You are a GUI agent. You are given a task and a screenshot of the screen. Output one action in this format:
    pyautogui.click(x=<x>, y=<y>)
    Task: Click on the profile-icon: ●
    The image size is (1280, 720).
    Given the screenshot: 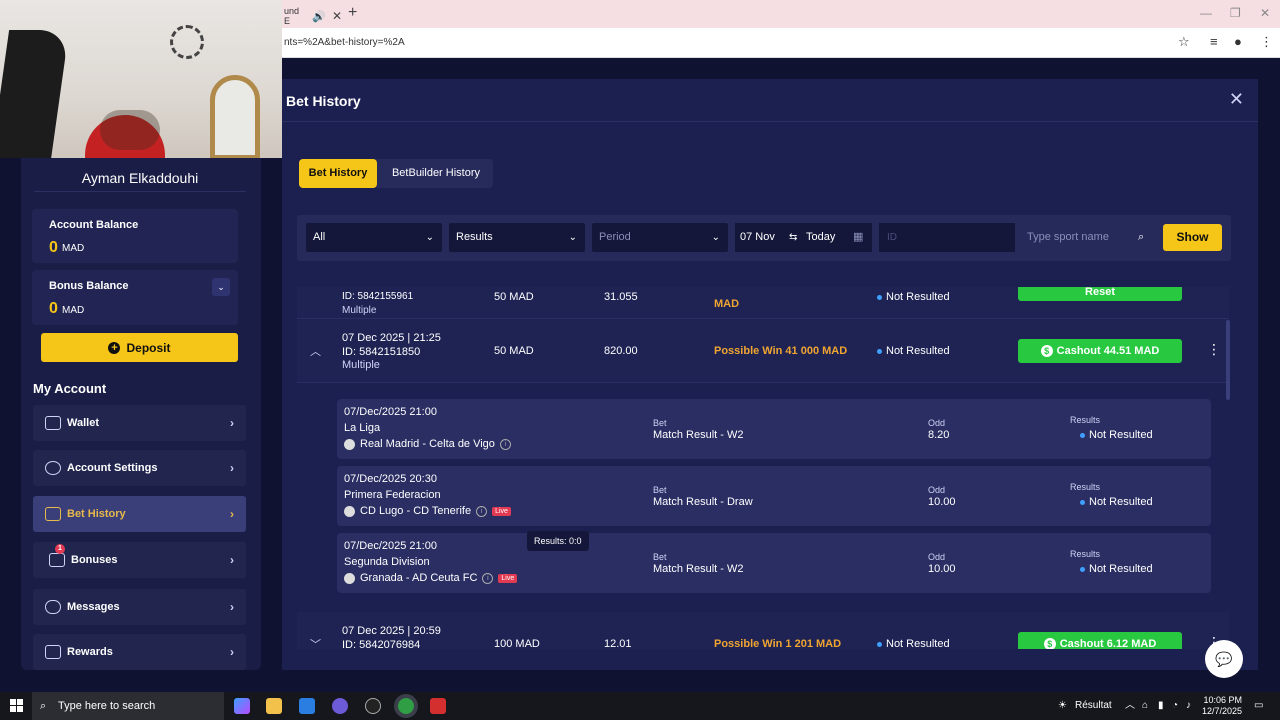 What is the action you would take?
    pyautogui.click(x=1238, y=41)
    